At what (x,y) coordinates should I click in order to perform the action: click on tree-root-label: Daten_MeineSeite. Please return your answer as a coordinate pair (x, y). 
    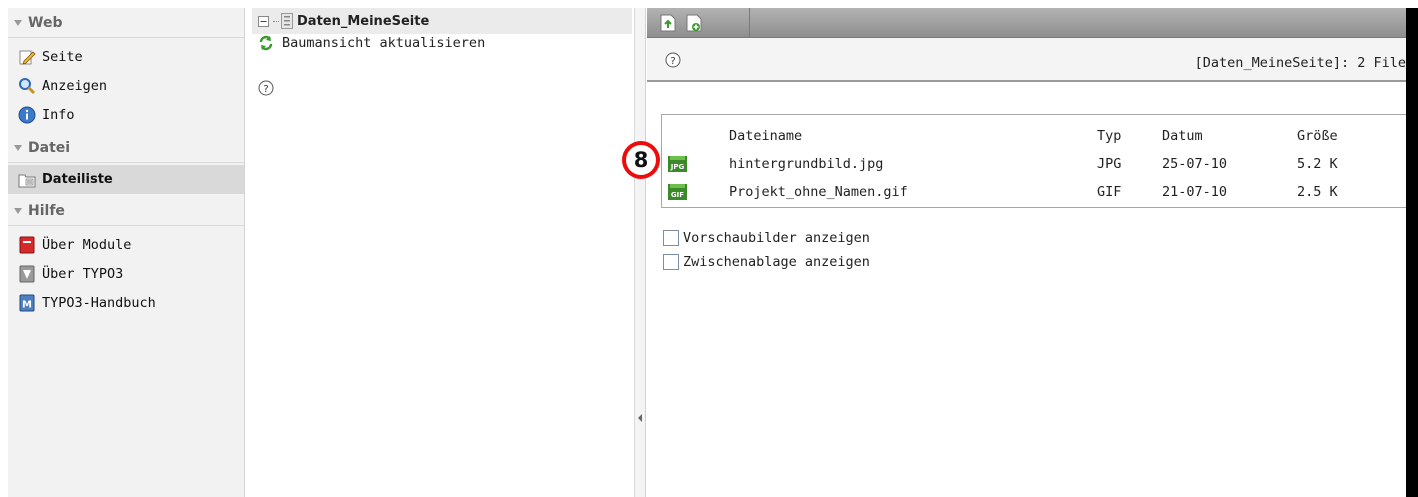
    Looking at the image, I should click on (363, 21).